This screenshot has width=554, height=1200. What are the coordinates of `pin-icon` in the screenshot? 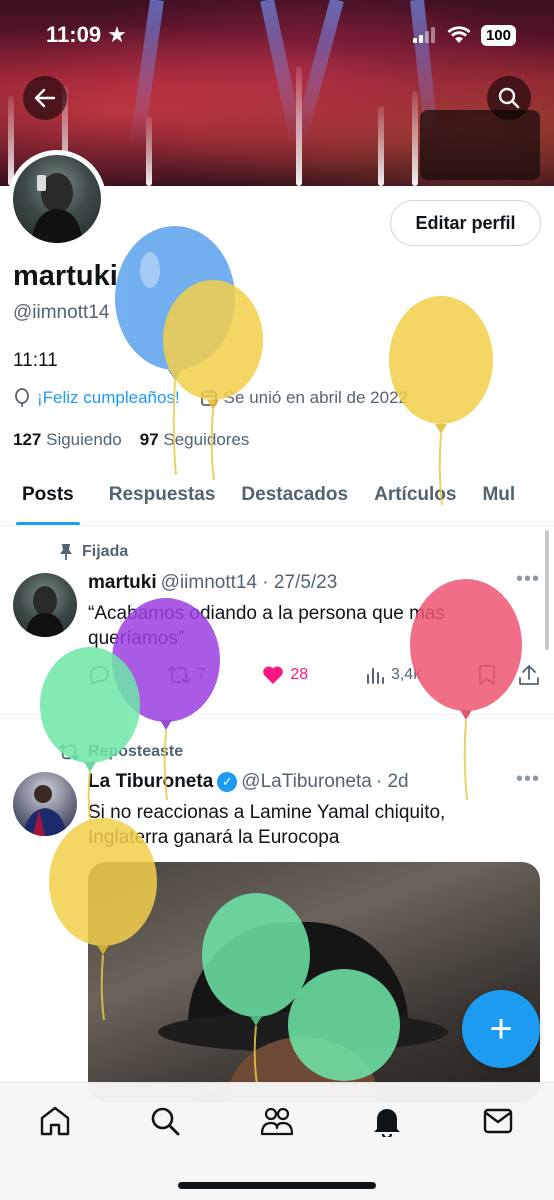 It's located at (66, 552).